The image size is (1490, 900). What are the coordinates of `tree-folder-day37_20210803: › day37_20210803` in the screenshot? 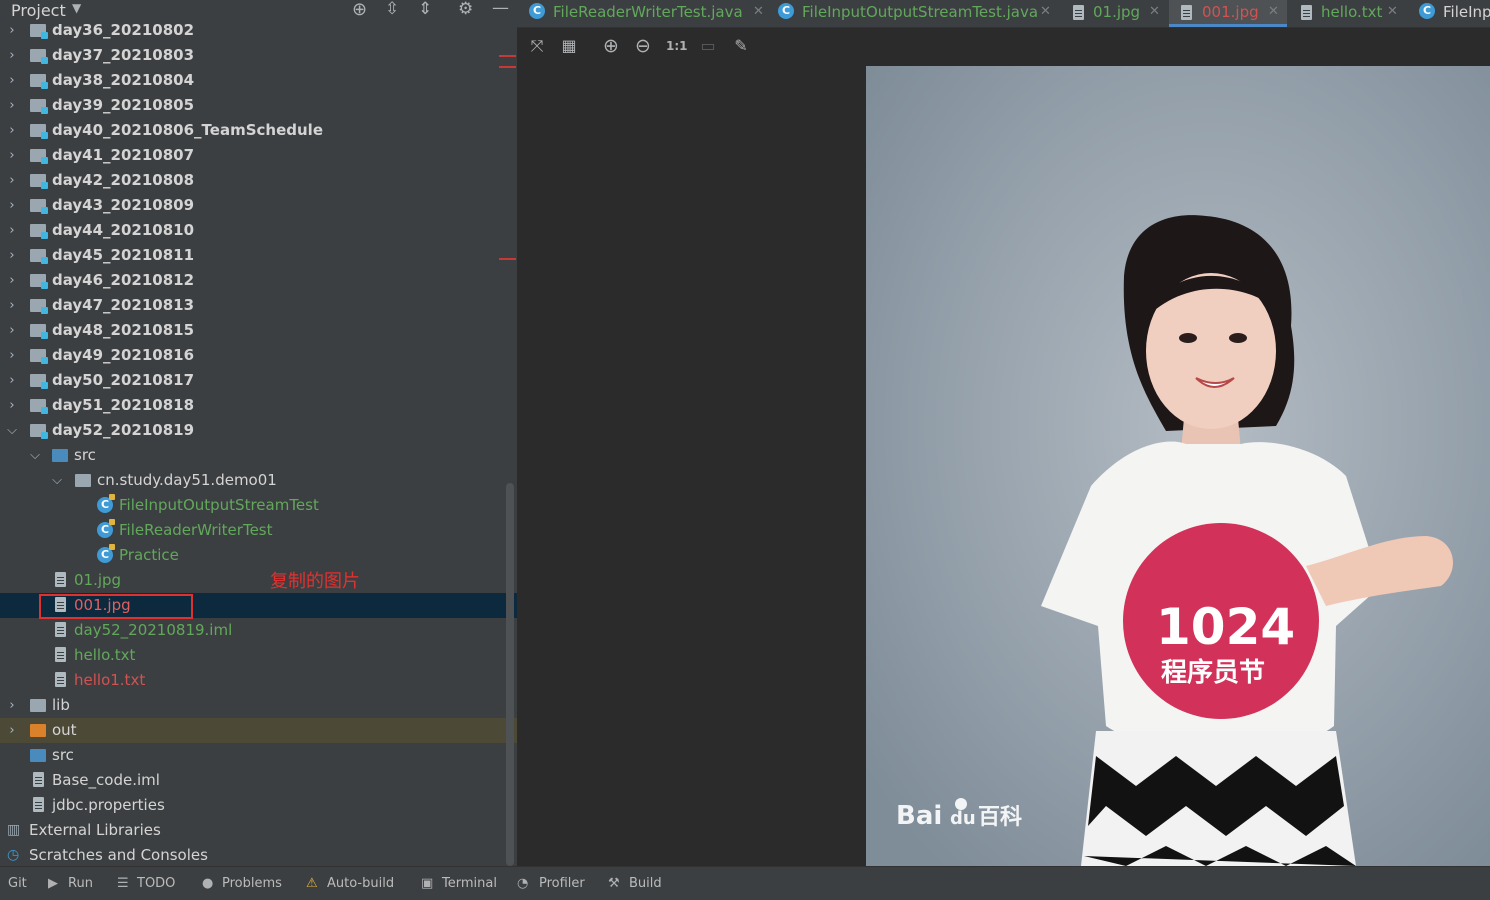 It's located at (258, 55).